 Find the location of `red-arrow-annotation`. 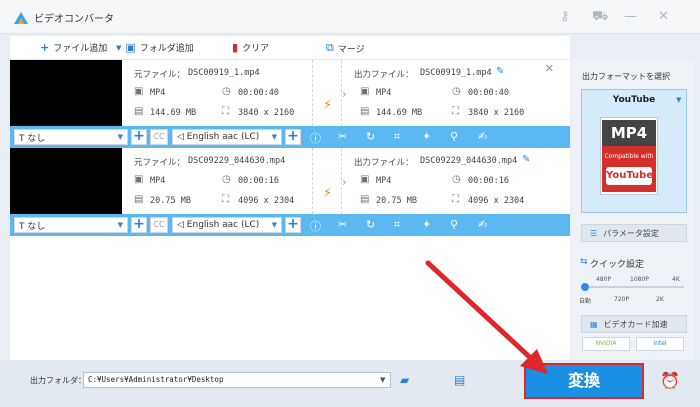

red-arrow-annotation is located at coordinates (486, 317).